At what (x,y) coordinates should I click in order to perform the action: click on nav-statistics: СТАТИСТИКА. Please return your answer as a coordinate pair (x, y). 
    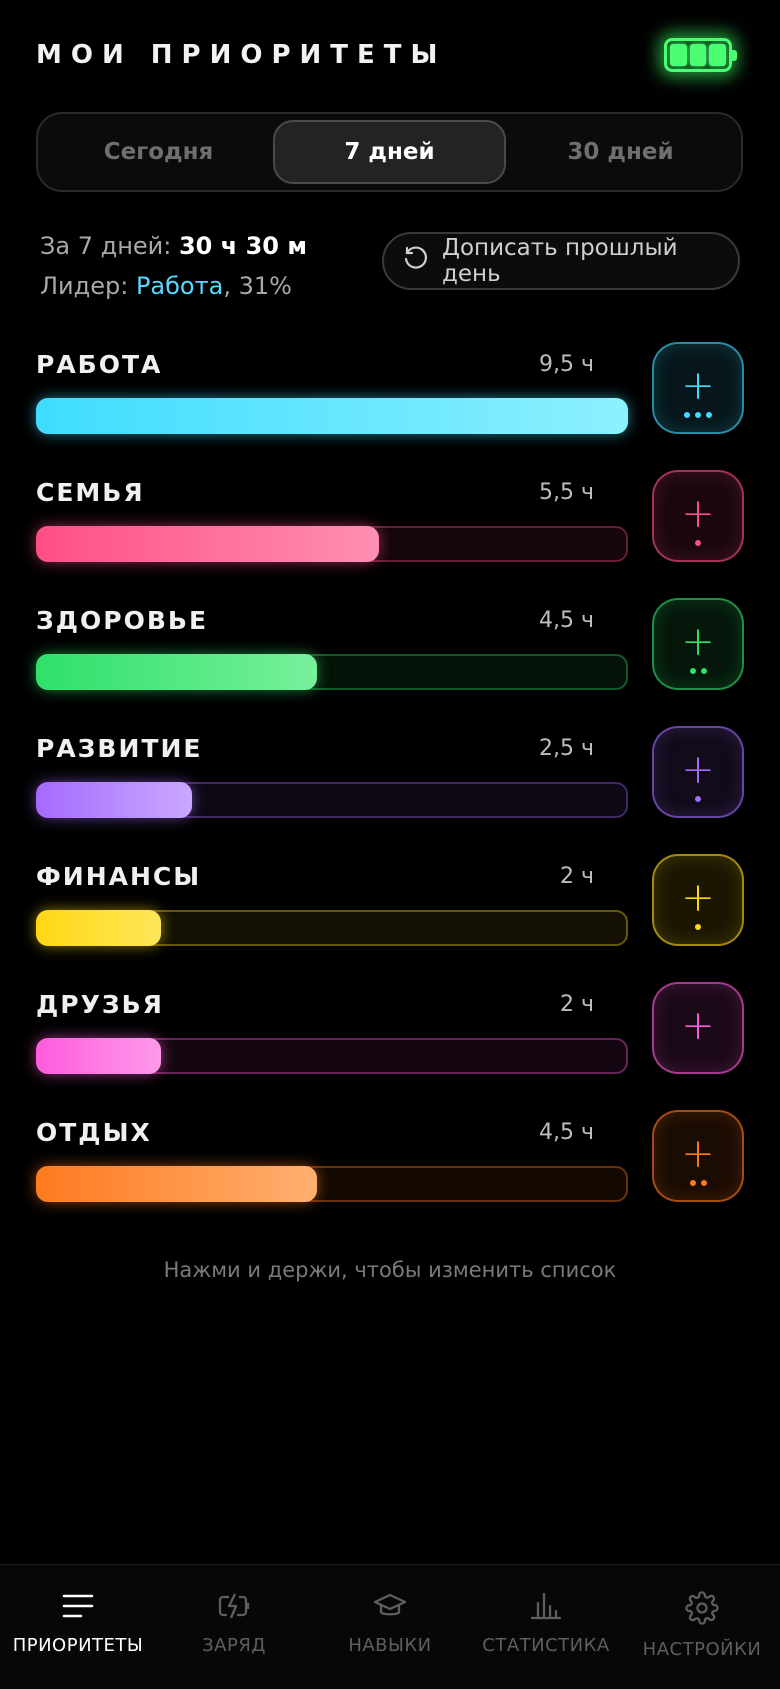
    Looking at the image, I should click on (546, 1627).